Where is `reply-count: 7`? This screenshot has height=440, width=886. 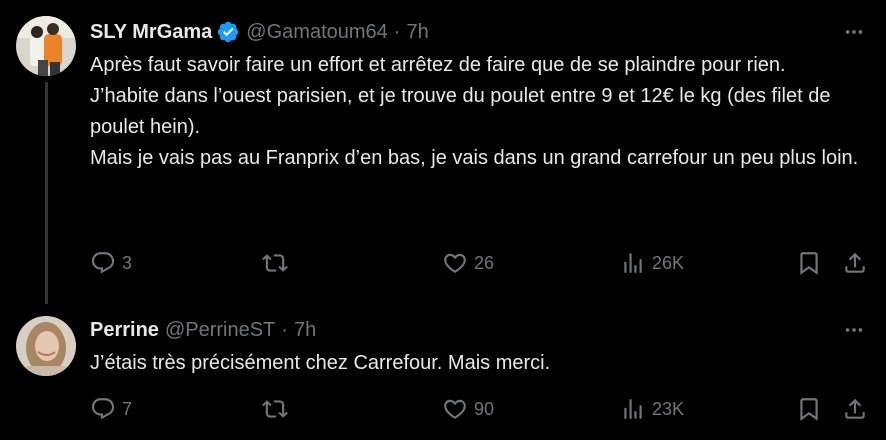
reply-count: 7 is located at coordinates (127, 408).